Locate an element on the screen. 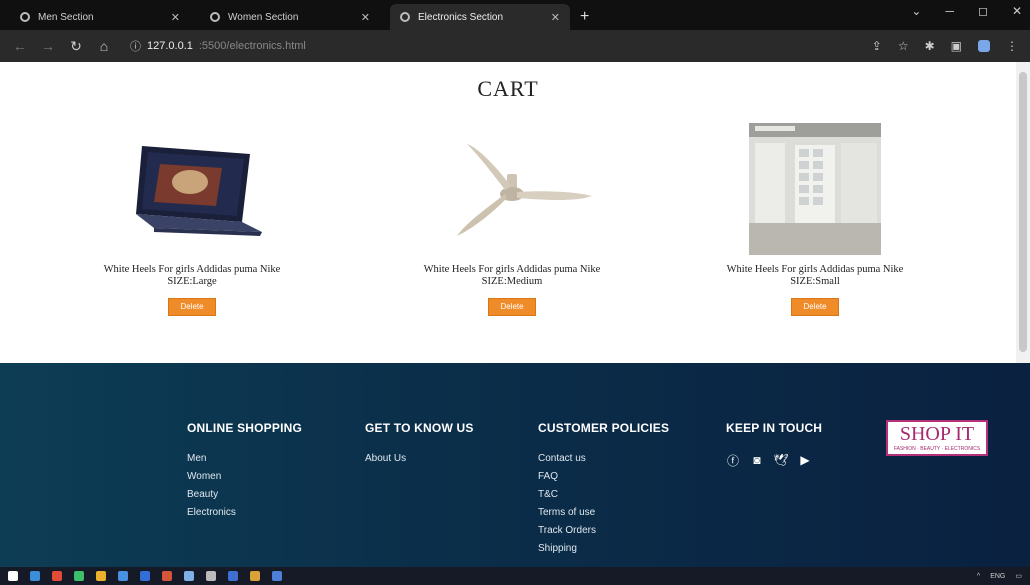  chrome-icon is located at coordinates (57, 576).